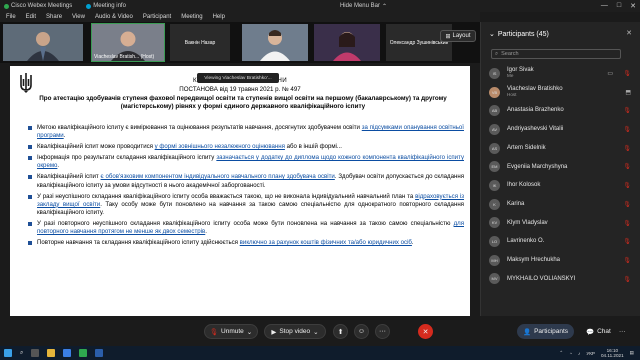 This screenshot has width=640, height=360. I want to click on reactions-button: ☺, so click(361, 331).